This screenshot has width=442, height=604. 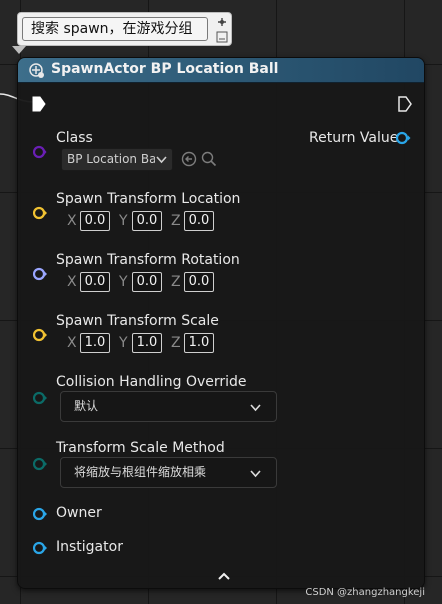 What do you see at coordinates (147, 343) in the screenshot?
I see `scale-y-field: 1.0` at bounding box center [147, 343].